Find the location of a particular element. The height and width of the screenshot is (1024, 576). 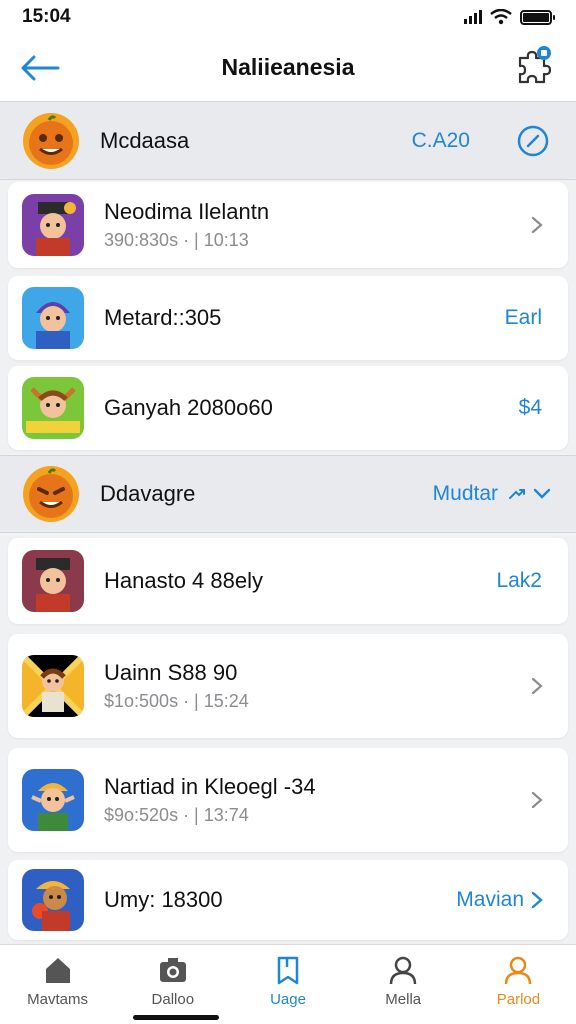

list-item: Hanasto 4 88ely Lak2 is located at coordinates (288, 581).